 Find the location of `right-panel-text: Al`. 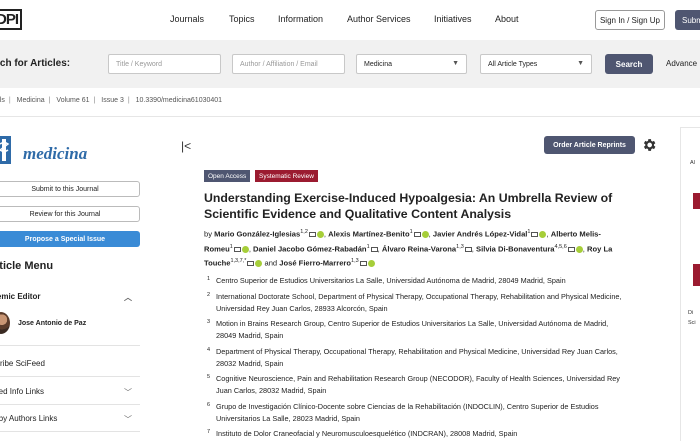

right-panel-text: Al is located at coordinates (692, 163).